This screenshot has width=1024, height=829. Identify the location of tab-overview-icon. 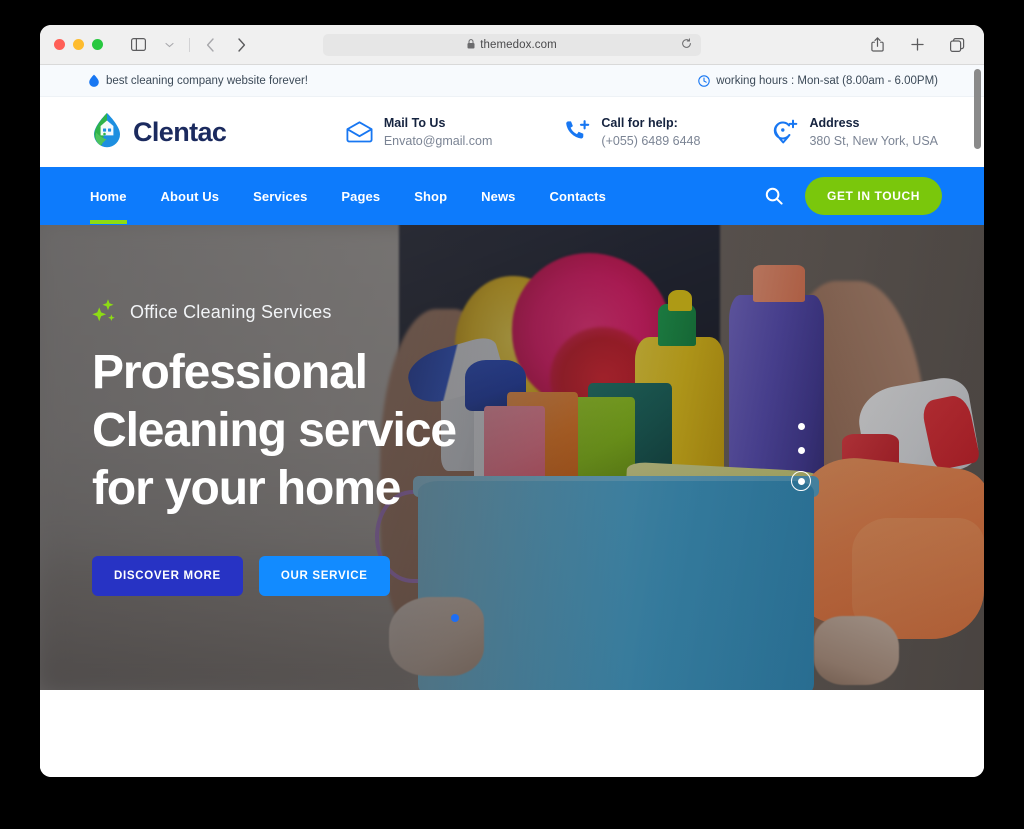
(957, 45).